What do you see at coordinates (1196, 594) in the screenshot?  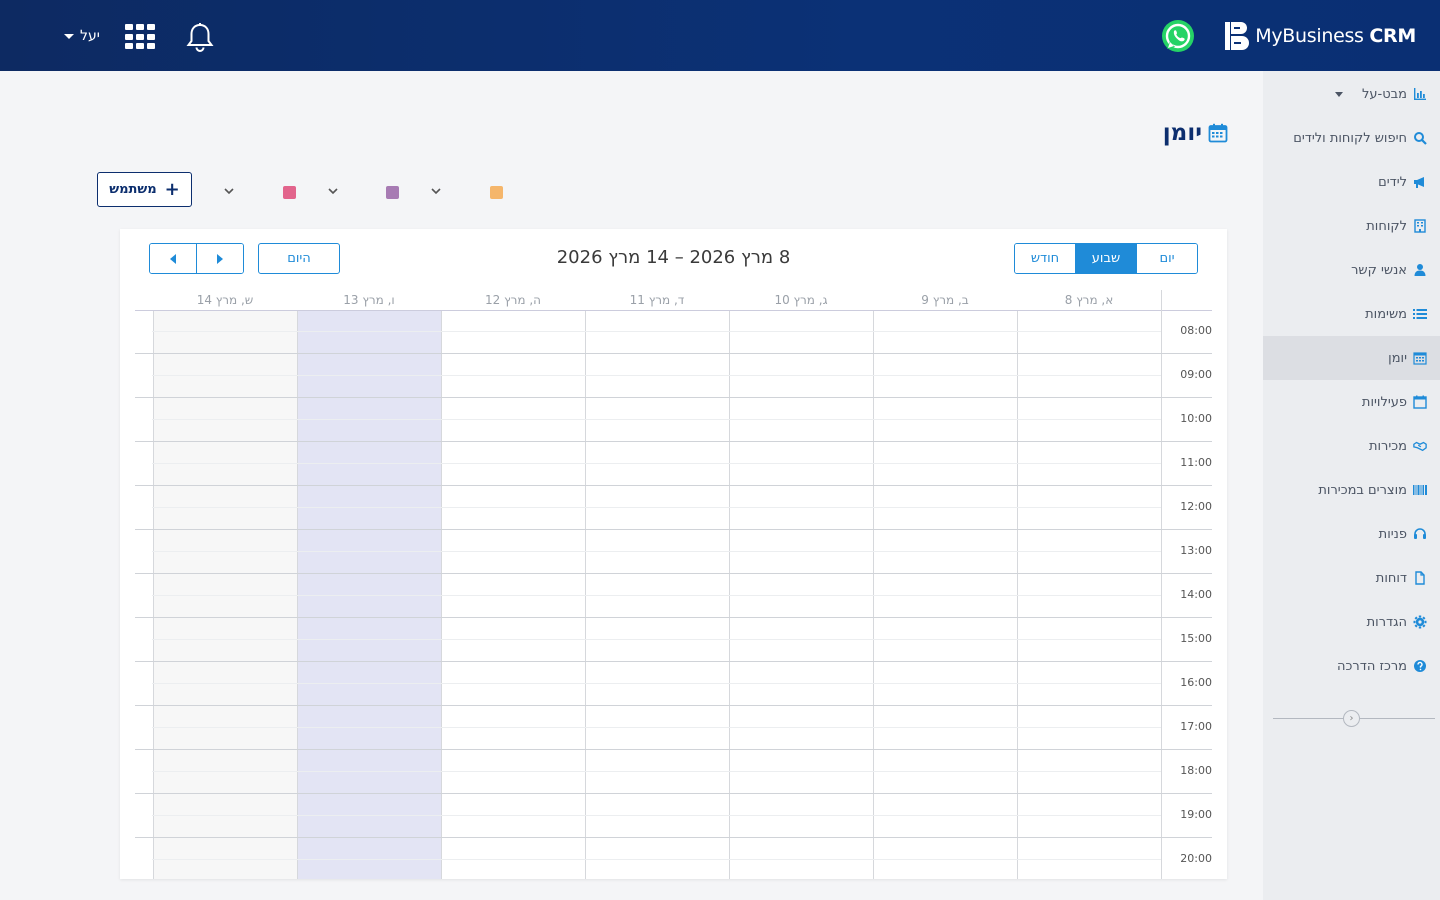 I see `time-label: 14:00` at bounding box center [1196, 594].